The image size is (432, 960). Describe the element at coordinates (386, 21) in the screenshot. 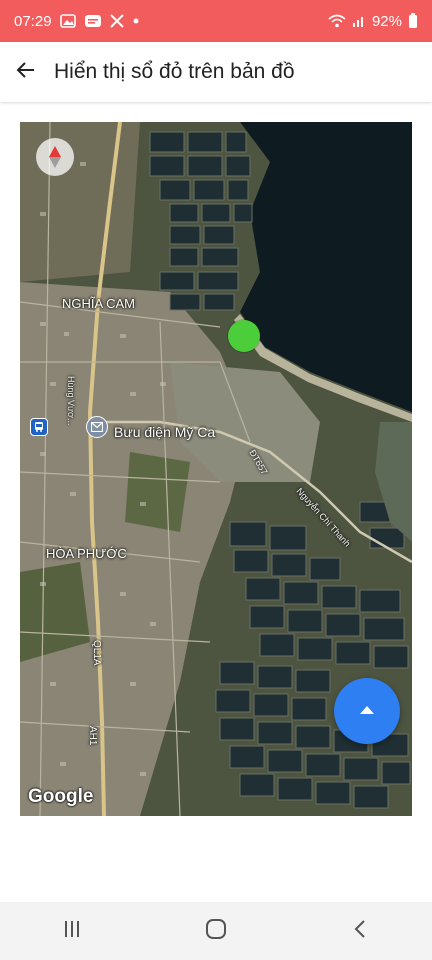

I see `battery-percent: 92%` at that location.